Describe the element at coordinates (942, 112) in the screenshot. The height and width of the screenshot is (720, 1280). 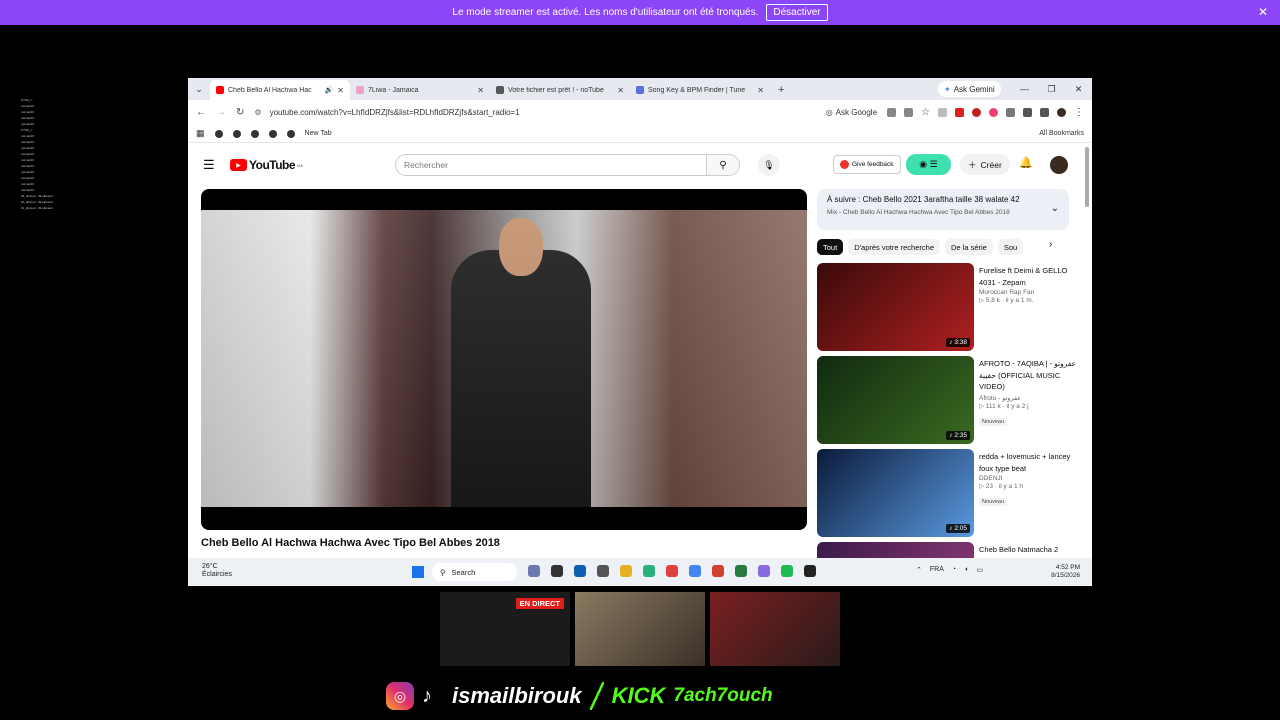
I see `mail-extension-icon` at that location.